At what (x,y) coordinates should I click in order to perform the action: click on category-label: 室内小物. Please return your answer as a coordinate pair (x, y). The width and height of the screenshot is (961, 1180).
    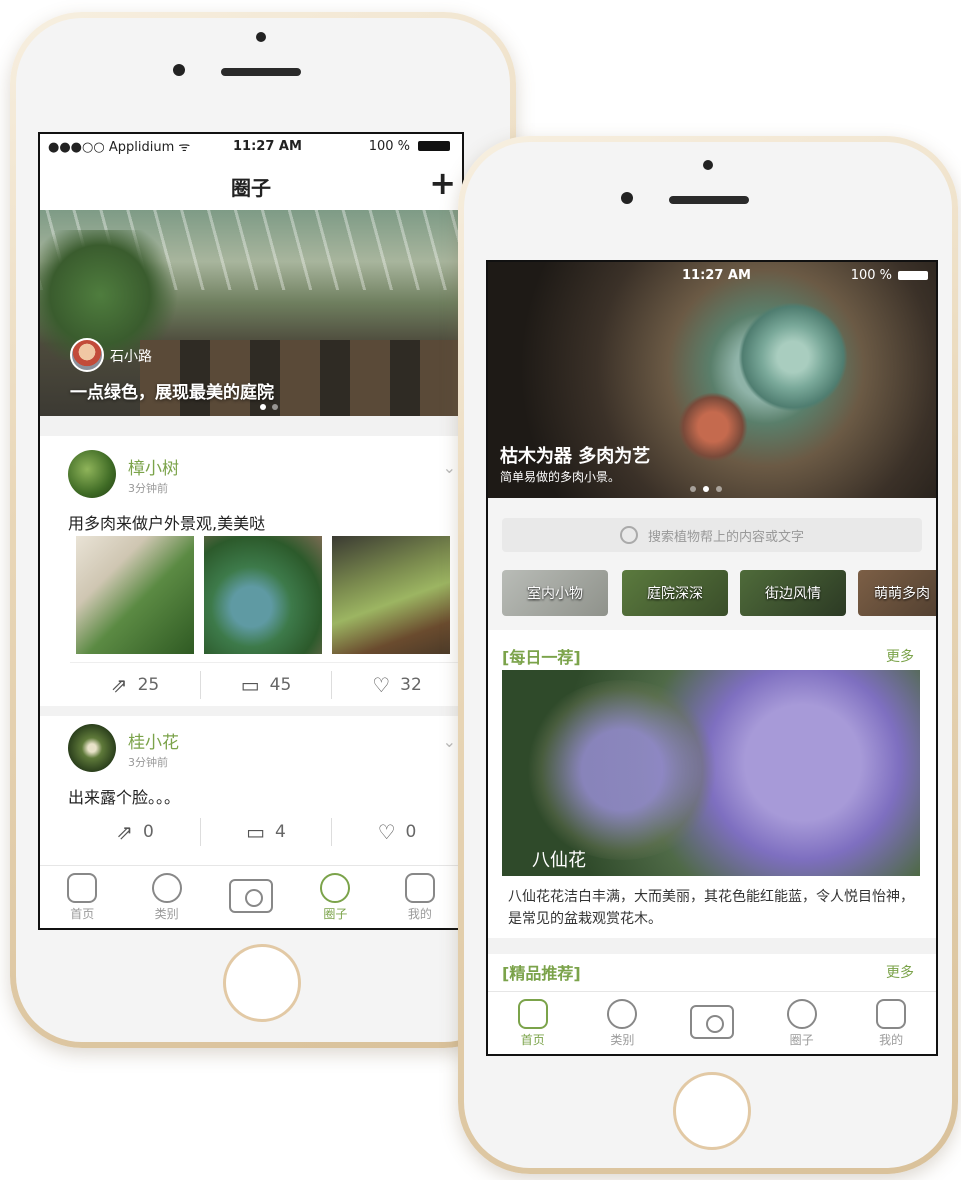
    Looking at the image, I should click on (555, 594).